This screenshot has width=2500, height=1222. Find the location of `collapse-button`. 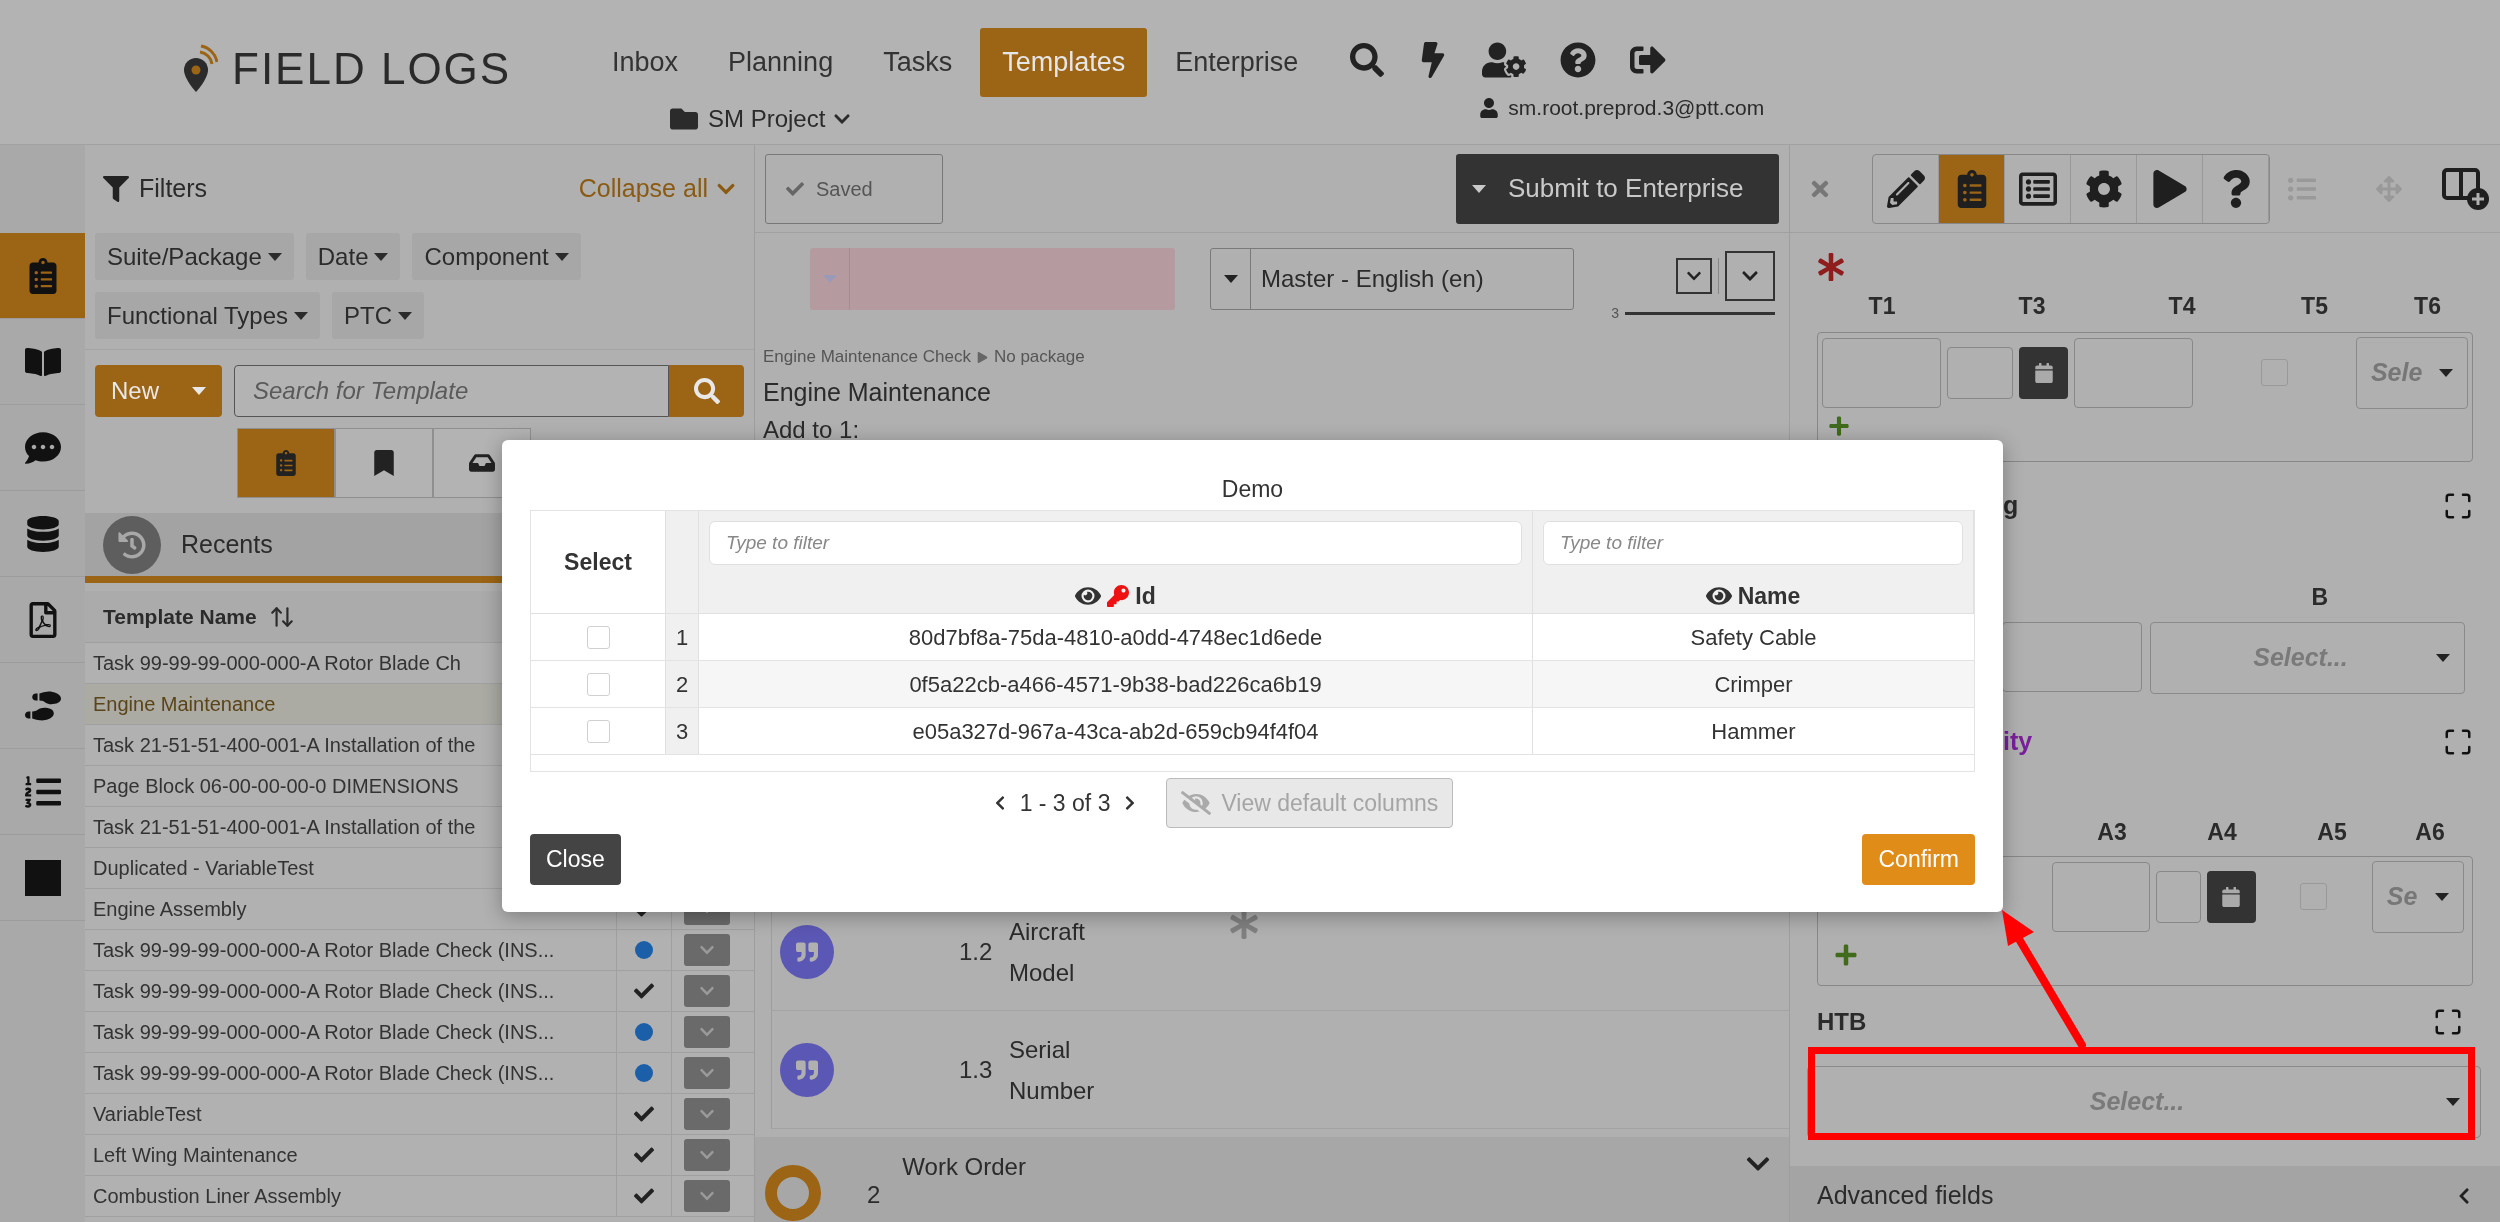

collapse-button is located at coordinates (1694, 276).